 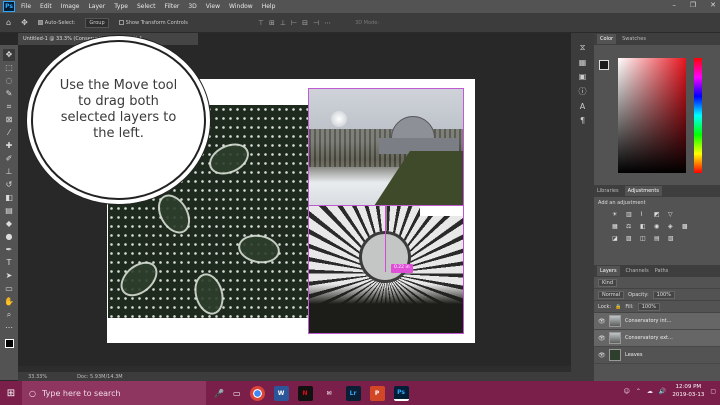 What do you see at coordinates (616, 226) in the screenshot?
I see `hue-saturation-icon: ▦` at bounding box center [616, 226].